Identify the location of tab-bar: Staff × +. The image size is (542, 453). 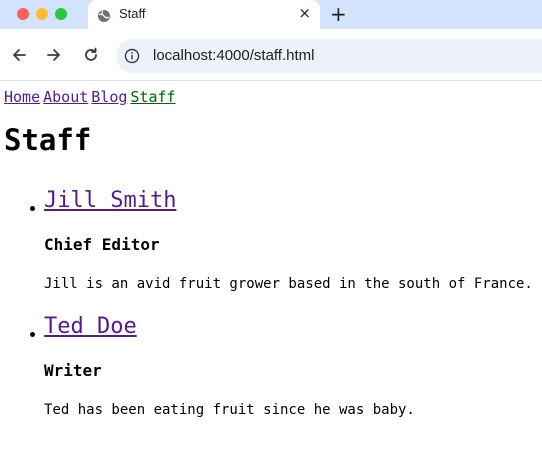
(271, 14).